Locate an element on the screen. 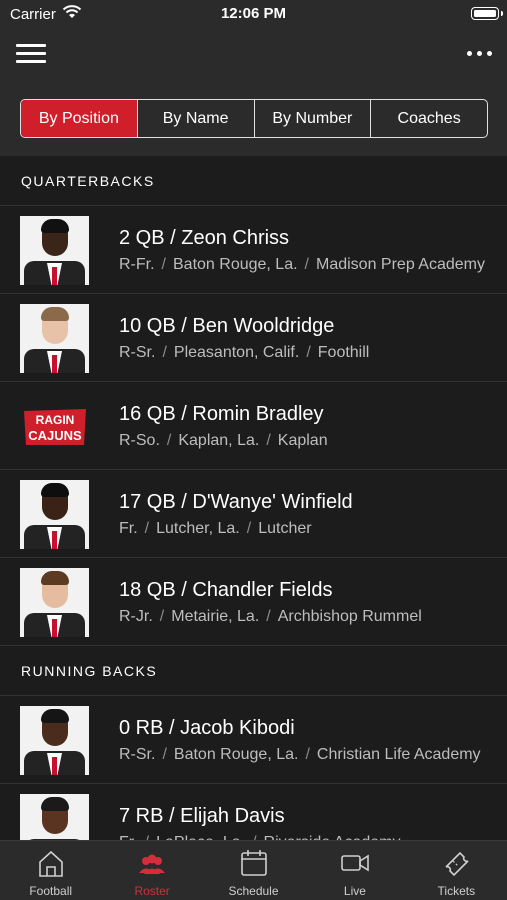  player-hometown: Pleasanton, Calif. is located at coordinates (236, 352).